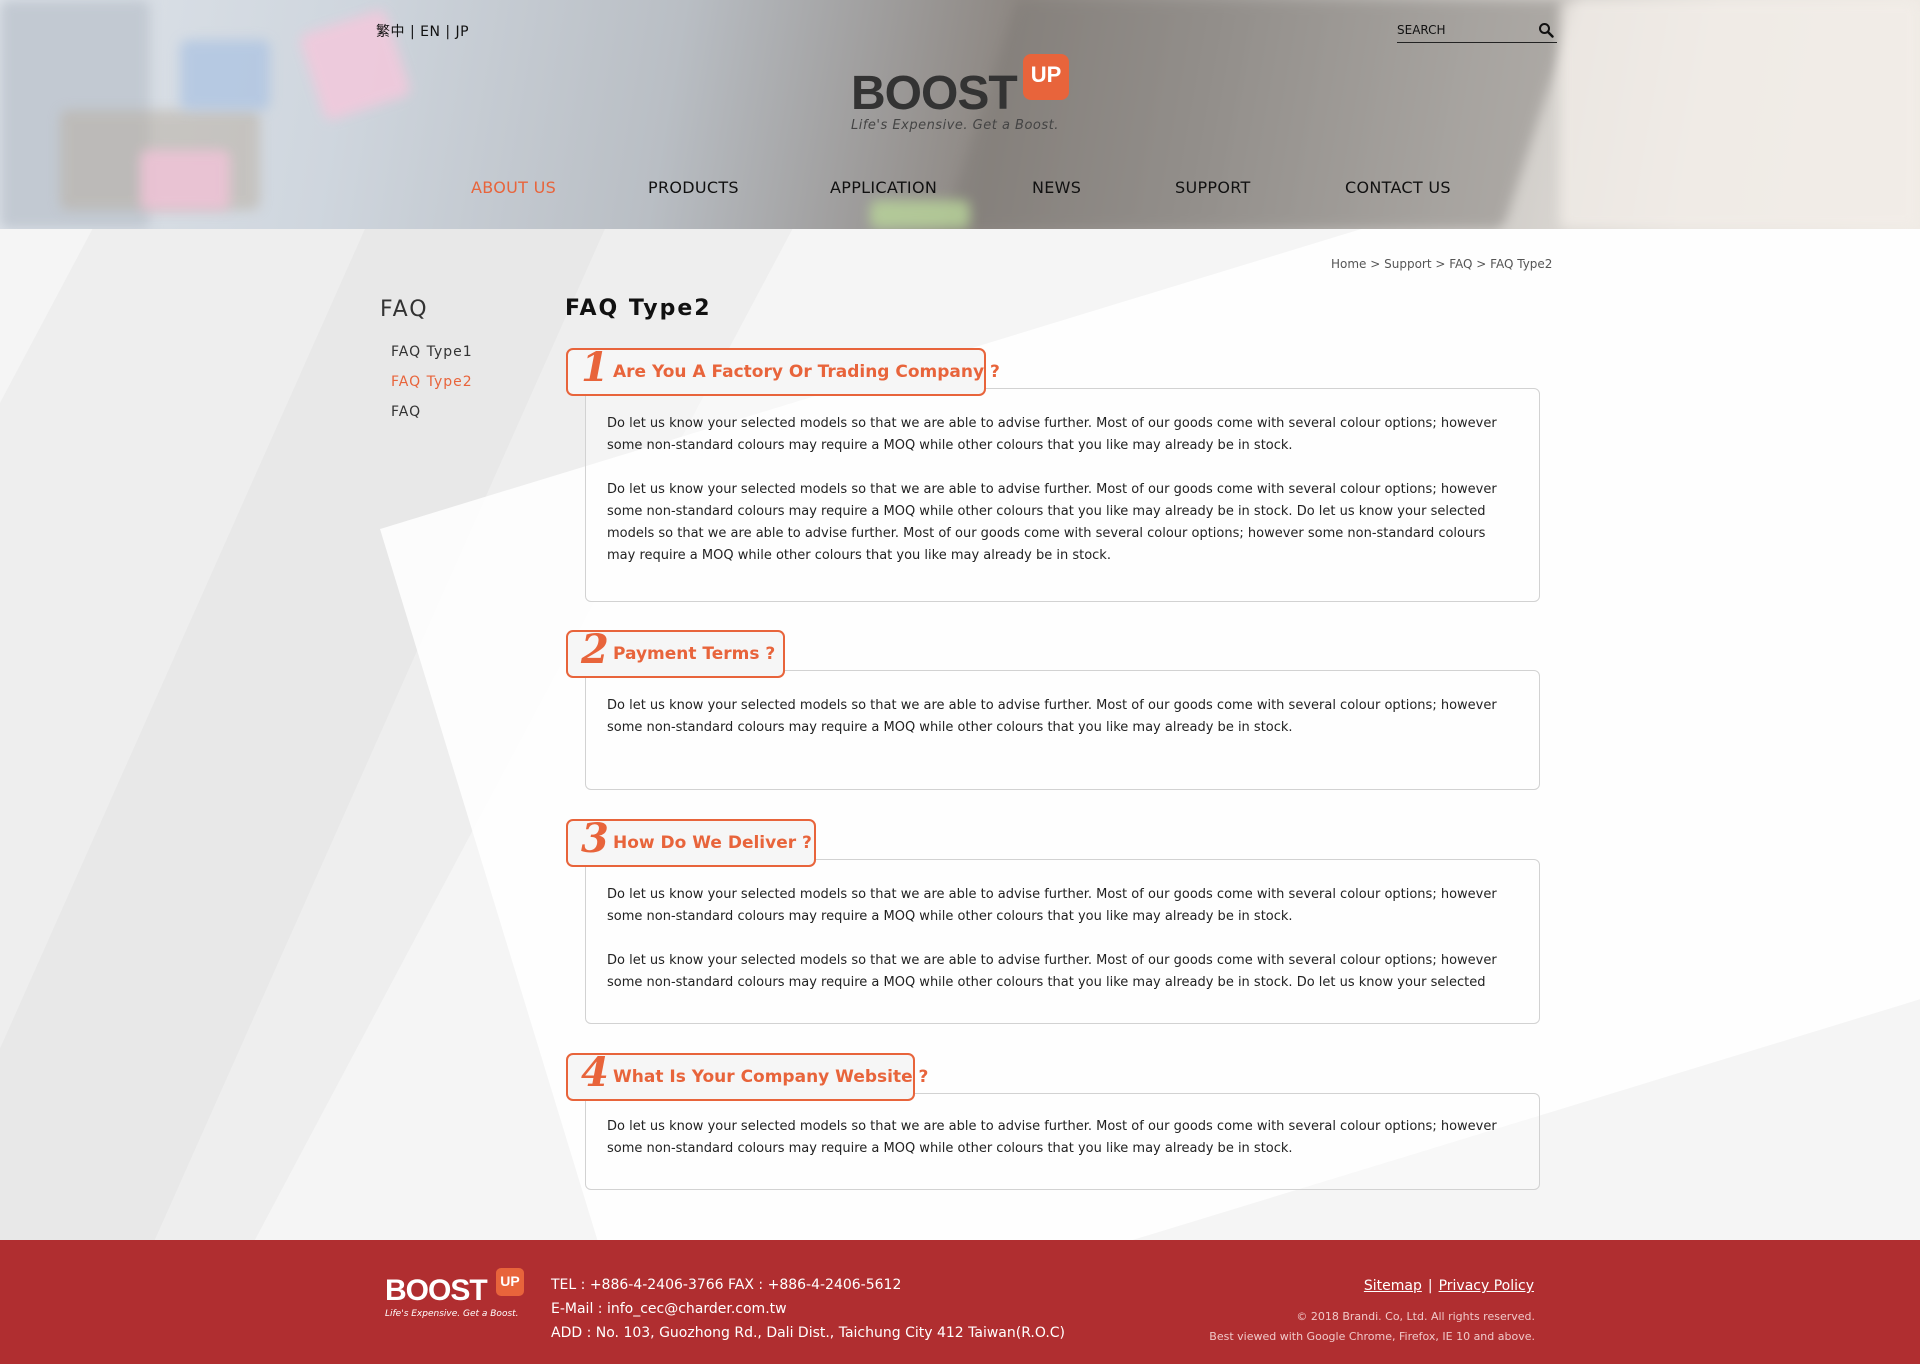 This screenshot has width=1920, height=1364. Describe the element at coordinates (806, 372) in the screenshot. I see `faq-question: Are You A Factory Or Trading Company ?` at that location.